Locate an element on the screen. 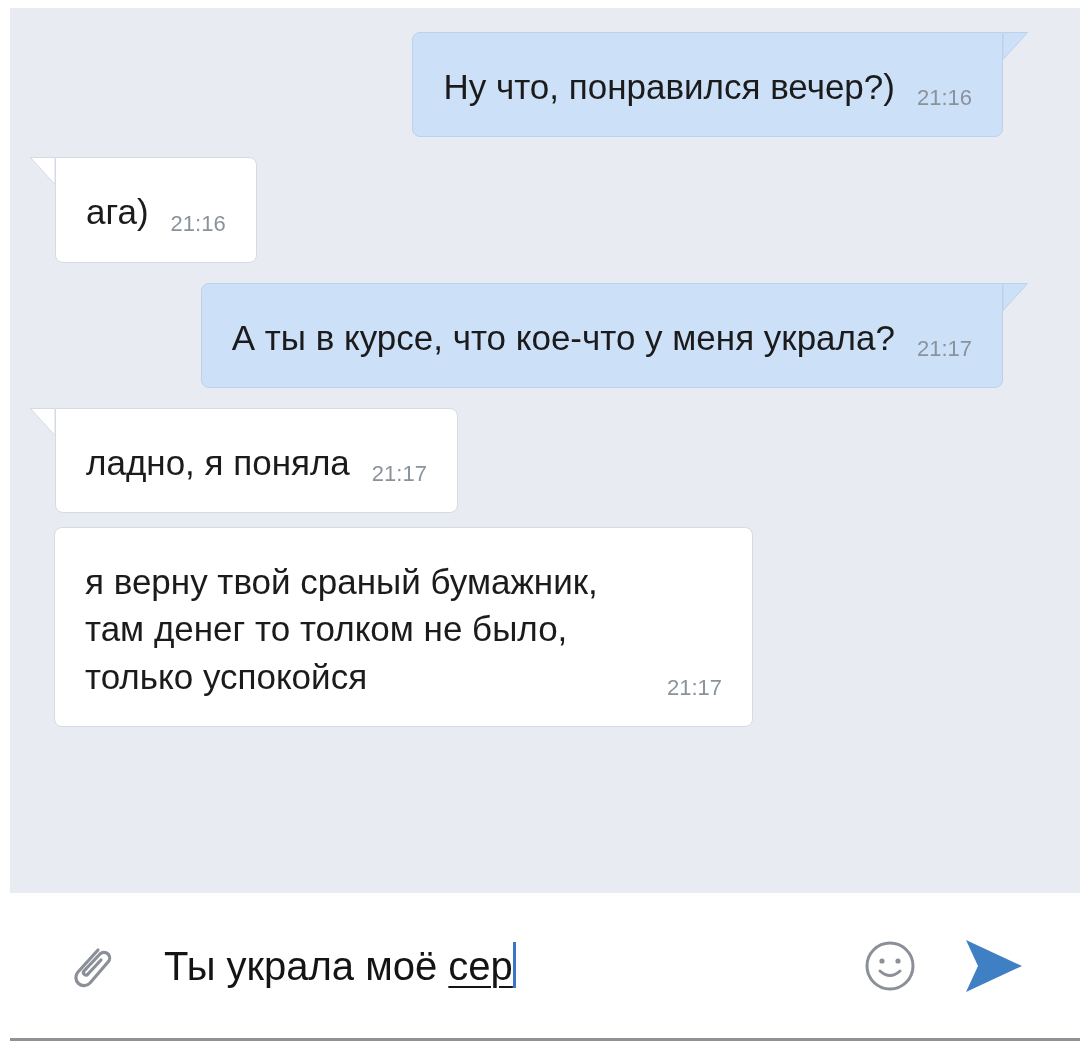 The width and height of the screenshot is (1092, 1041). message-input-field: Ты украла моё сер is located at coordinates (514, 965).